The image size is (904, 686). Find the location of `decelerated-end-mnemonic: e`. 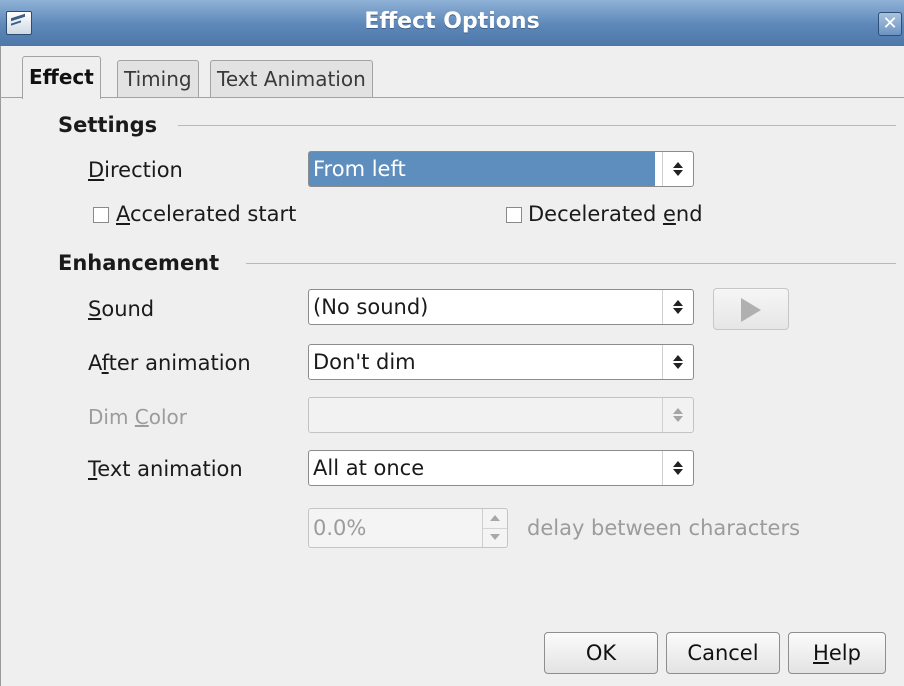

decelerated-end-mnemonic: e is located at coordinates (669, 214).